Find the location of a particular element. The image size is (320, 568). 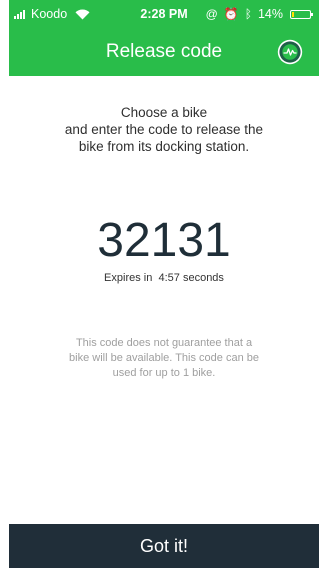

battery-tip is located at coordinates (312, 14).